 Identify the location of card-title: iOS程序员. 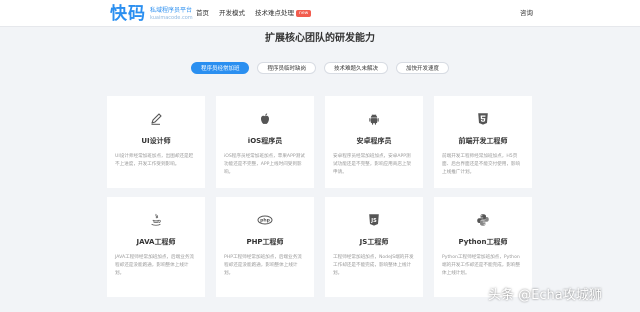
(265, 141).